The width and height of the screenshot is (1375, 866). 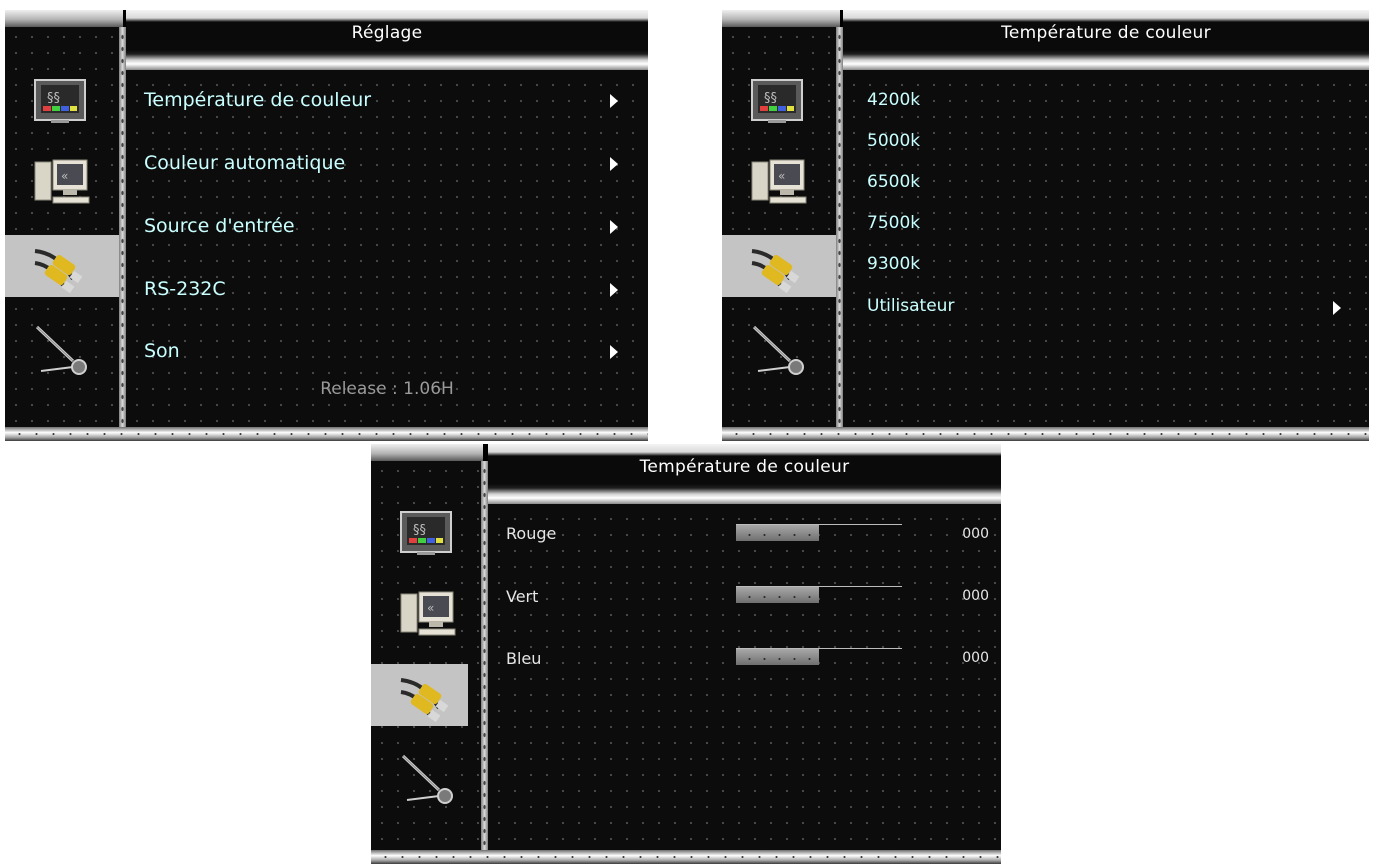 What do you see at coordinates (185, 289) in the screenshot?
I see `menu-item-label: RS-232C` at bounding box center [185, 289].